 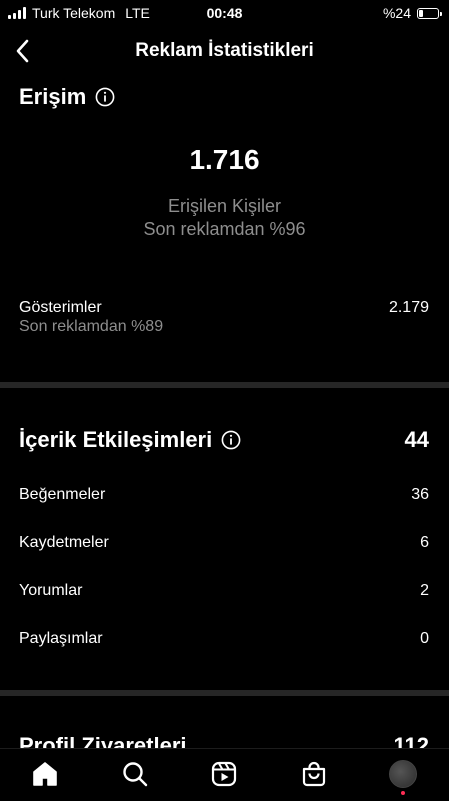 I want to click on status-time: 00:48, so click(x=224, y=13).